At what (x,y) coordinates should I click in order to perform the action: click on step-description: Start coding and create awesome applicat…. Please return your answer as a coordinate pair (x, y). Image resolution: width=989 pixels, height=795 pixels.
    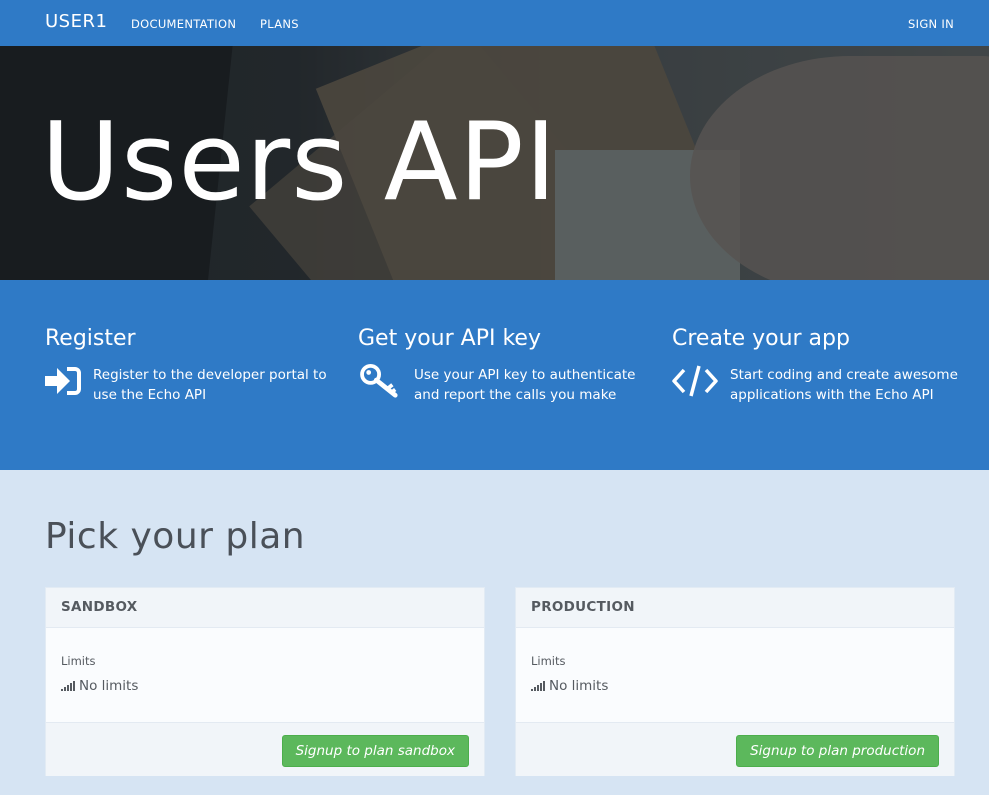
    Looking at the image, I should click on (844, 385).